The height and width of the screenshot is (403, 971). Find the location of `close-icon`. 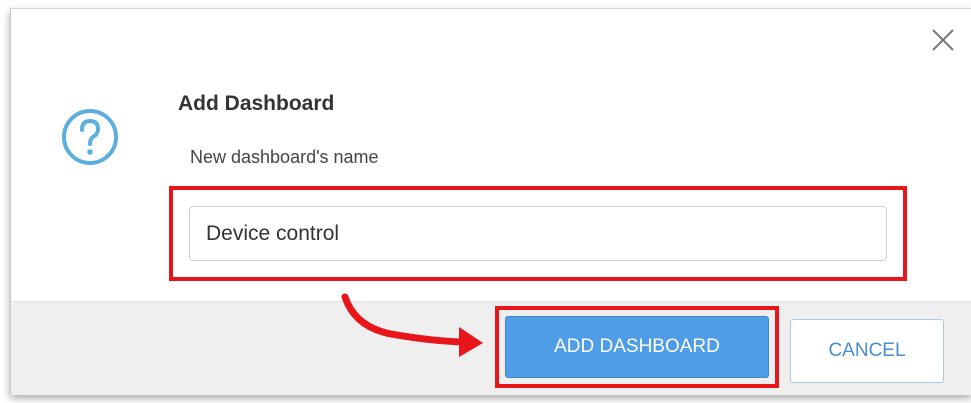

close-icon is located at coordinates (943, 40).